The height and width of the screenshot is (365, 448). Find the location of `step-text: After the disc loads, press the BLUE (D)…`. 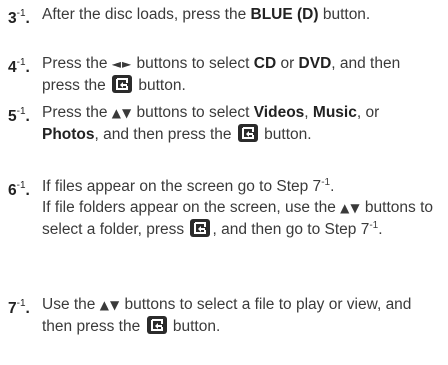

step-text: After the disc loads, press the BLUE (D)… is located at coordinates (206, 14).